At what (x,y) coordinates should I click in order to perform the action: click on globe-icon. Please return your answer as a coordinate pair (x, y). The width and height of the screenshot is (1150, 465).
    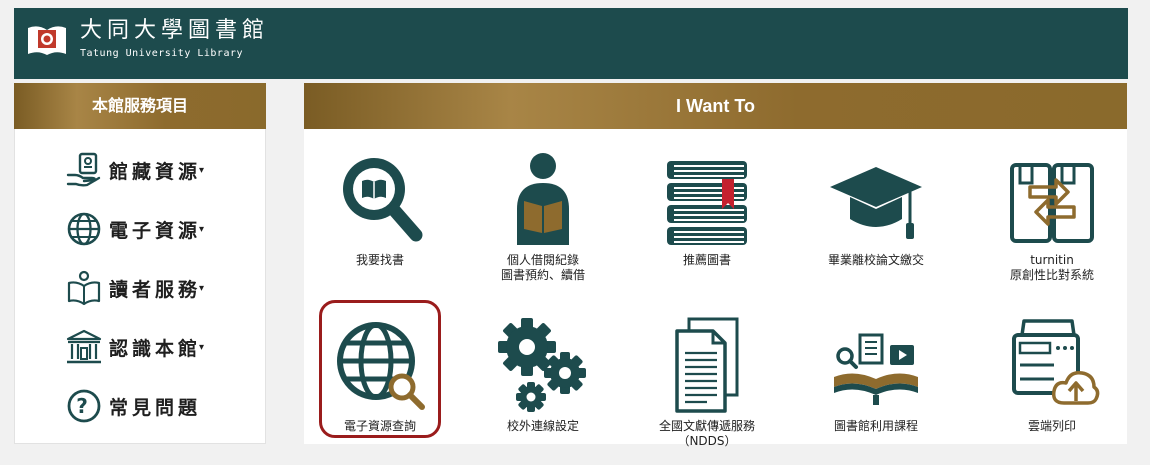
    Looking at the image, I should click on (84, 229).